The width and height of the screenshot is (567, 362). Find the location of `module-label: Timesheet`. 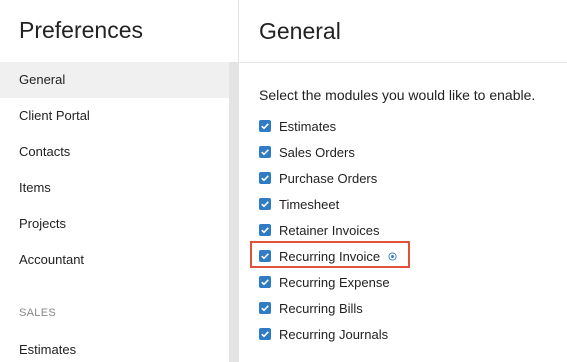

module-label: Timesheet is located at coordinates (309, 204).